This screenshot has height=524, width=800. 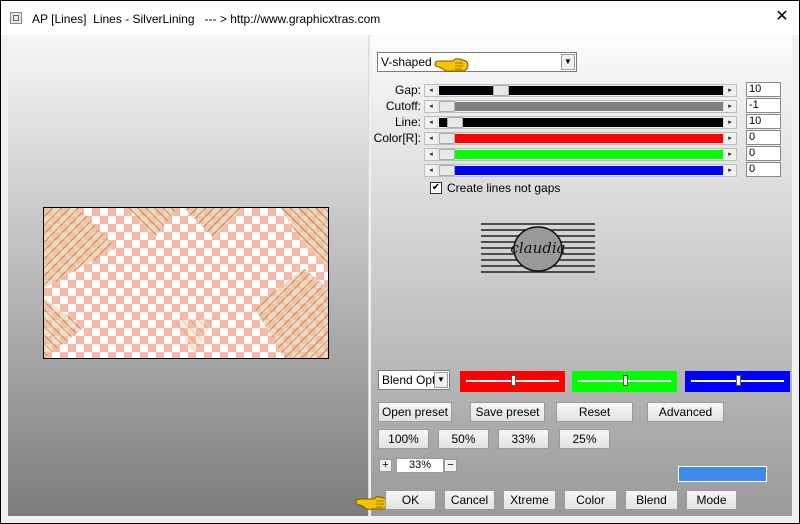 I want to click on slider-label: Color[R]:, so click(x=397, y=138).